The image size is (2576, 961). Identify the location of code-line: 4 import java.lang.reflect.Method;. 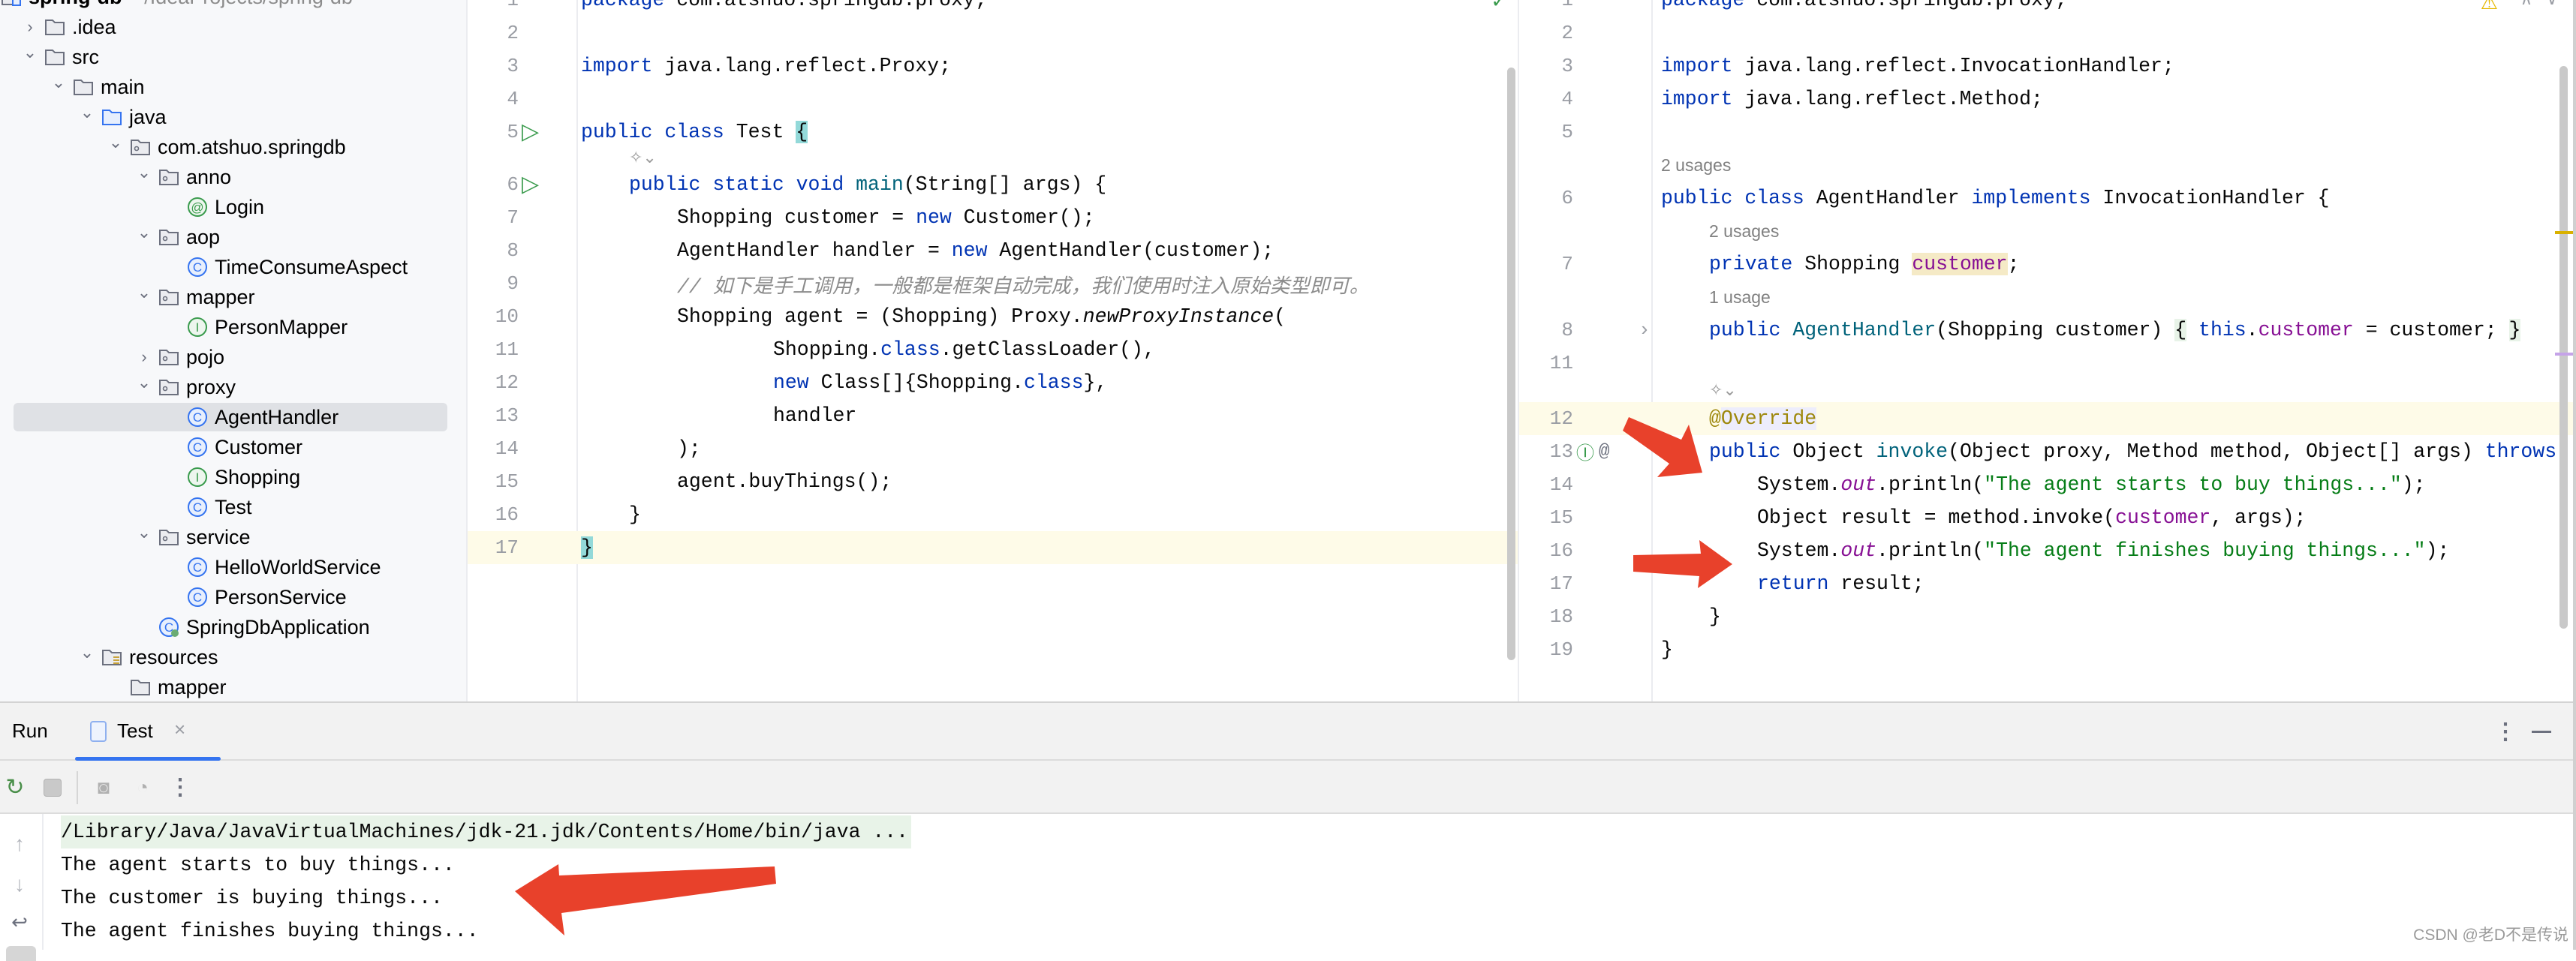
(2046, 99).